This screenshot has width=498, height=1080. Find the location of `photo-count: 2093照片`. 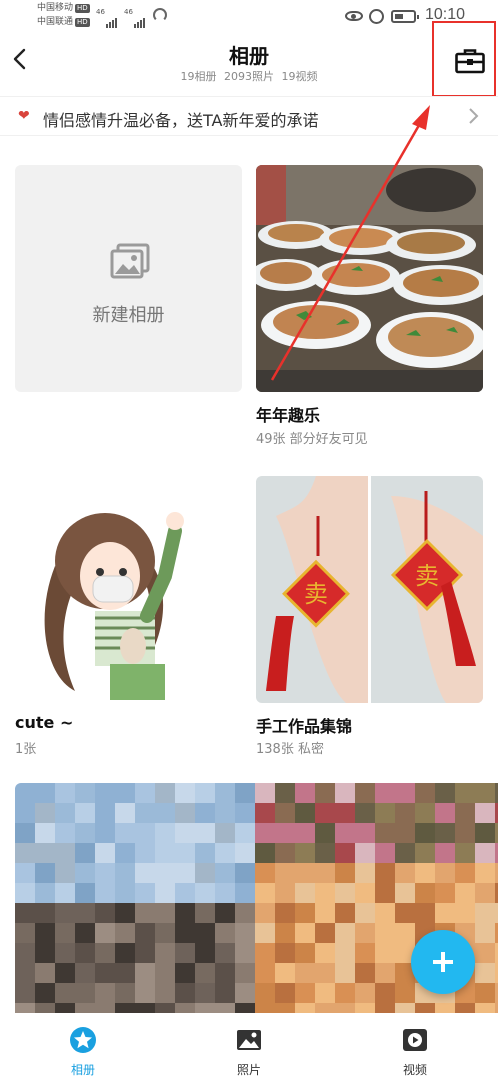

photo-count: 2093照片 is located at coordinates (249, 76).